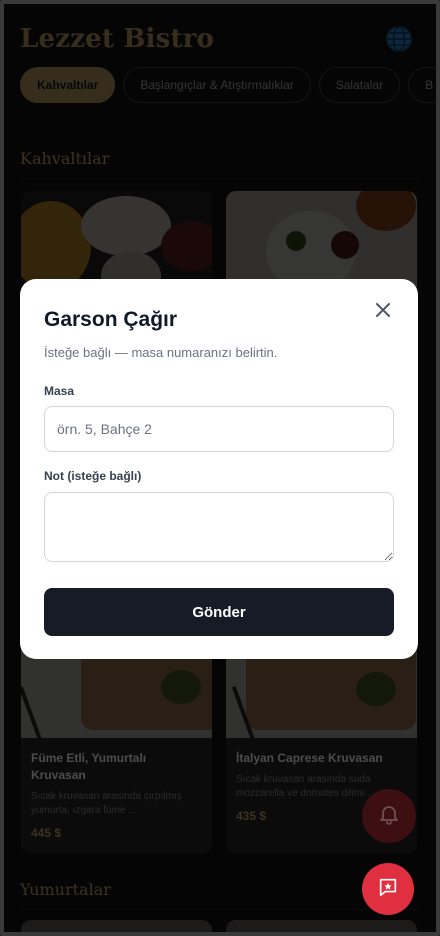 This screenshot has height=936, width=440. I want to click on close-icon, so click(383, 310).